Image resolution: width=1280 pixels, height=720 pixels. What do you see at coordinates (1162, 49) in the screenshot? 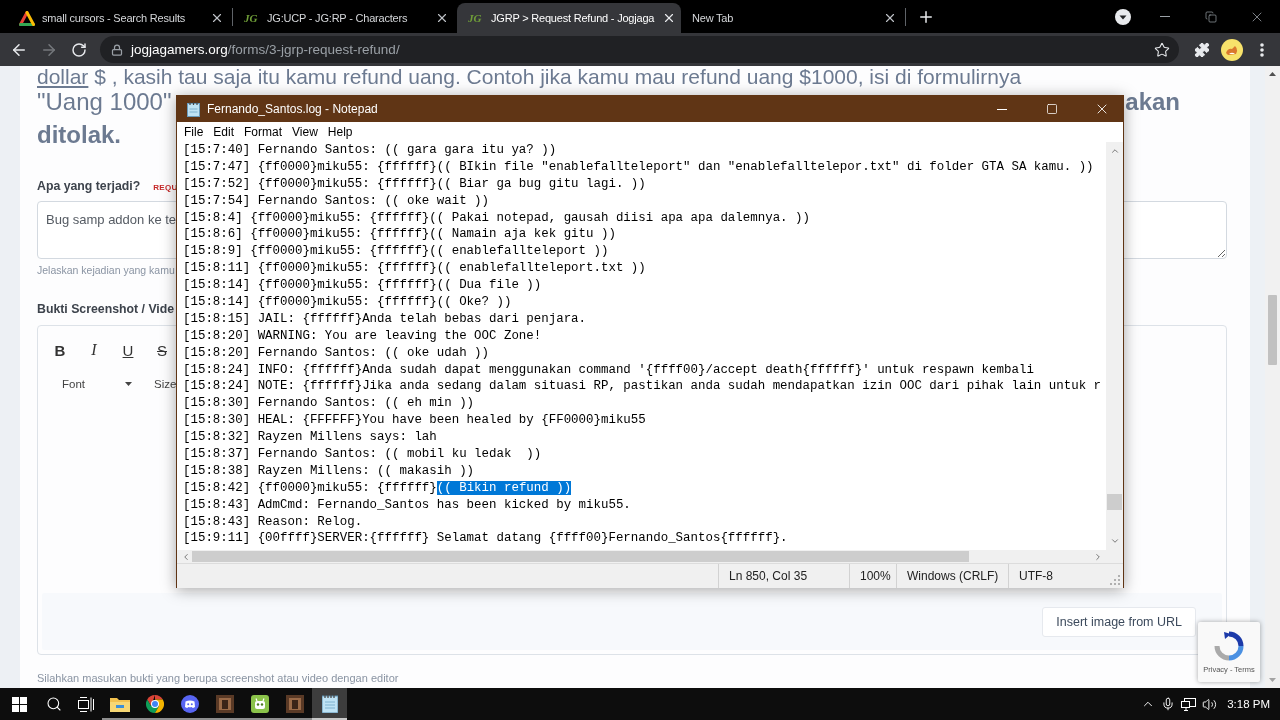
I see `star-icon` at bounding box center [1162, 49].